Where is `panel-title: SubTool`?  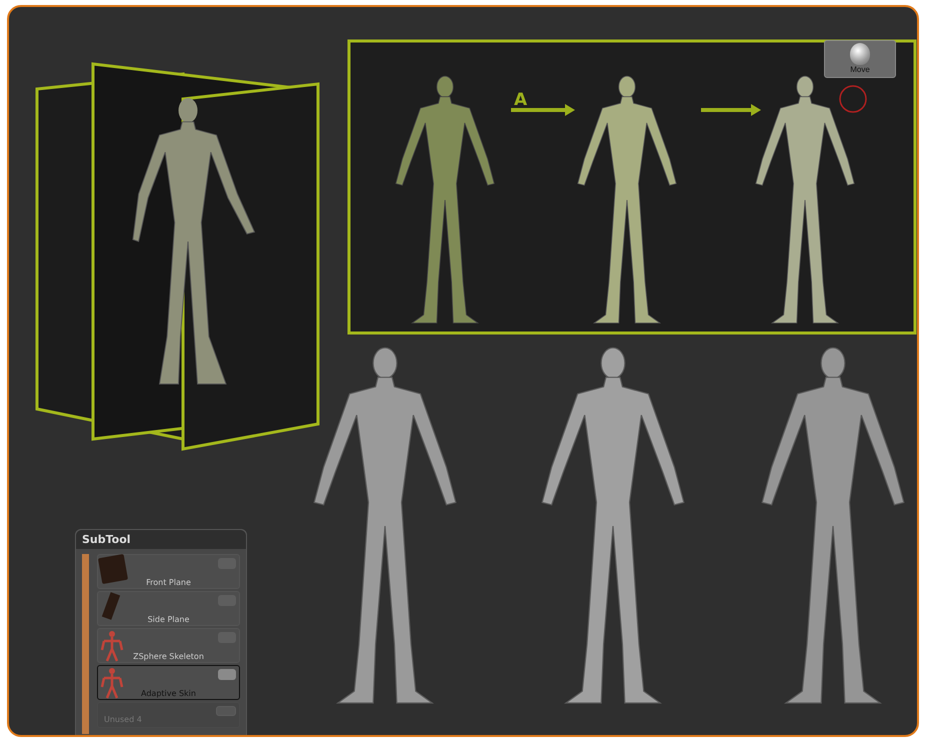 panel-title: SubTool is located at coordinates (161, 539).